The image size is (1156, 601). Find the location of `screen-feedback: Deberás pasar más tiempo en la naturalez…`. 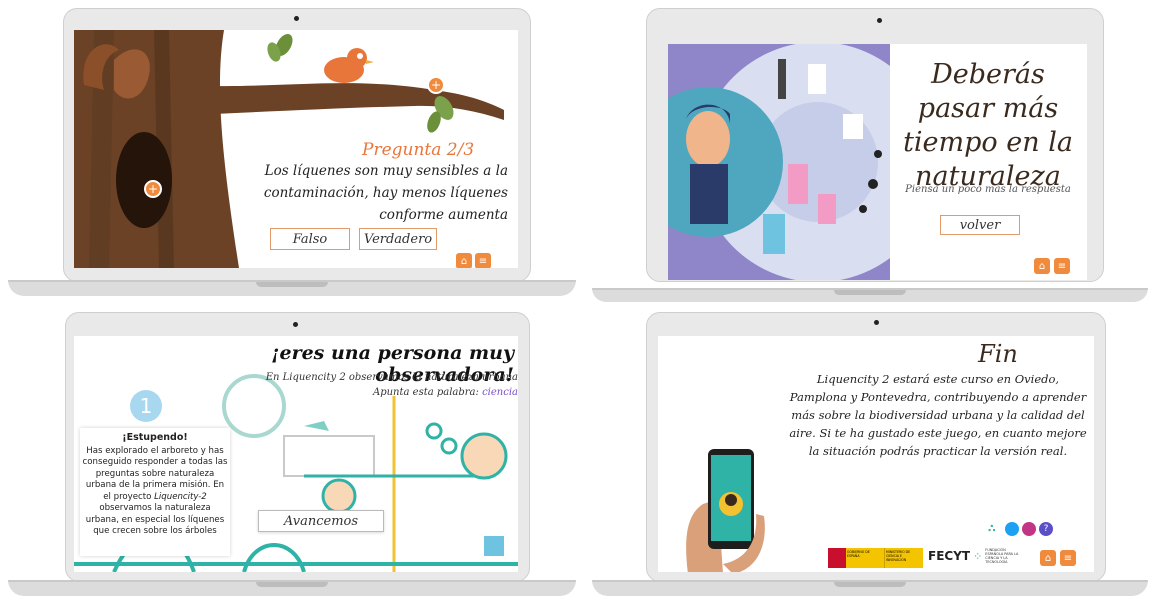

screen-feedback: Deberás pasar más tiempo en la naturalez… is located at coordinates (877, 162).